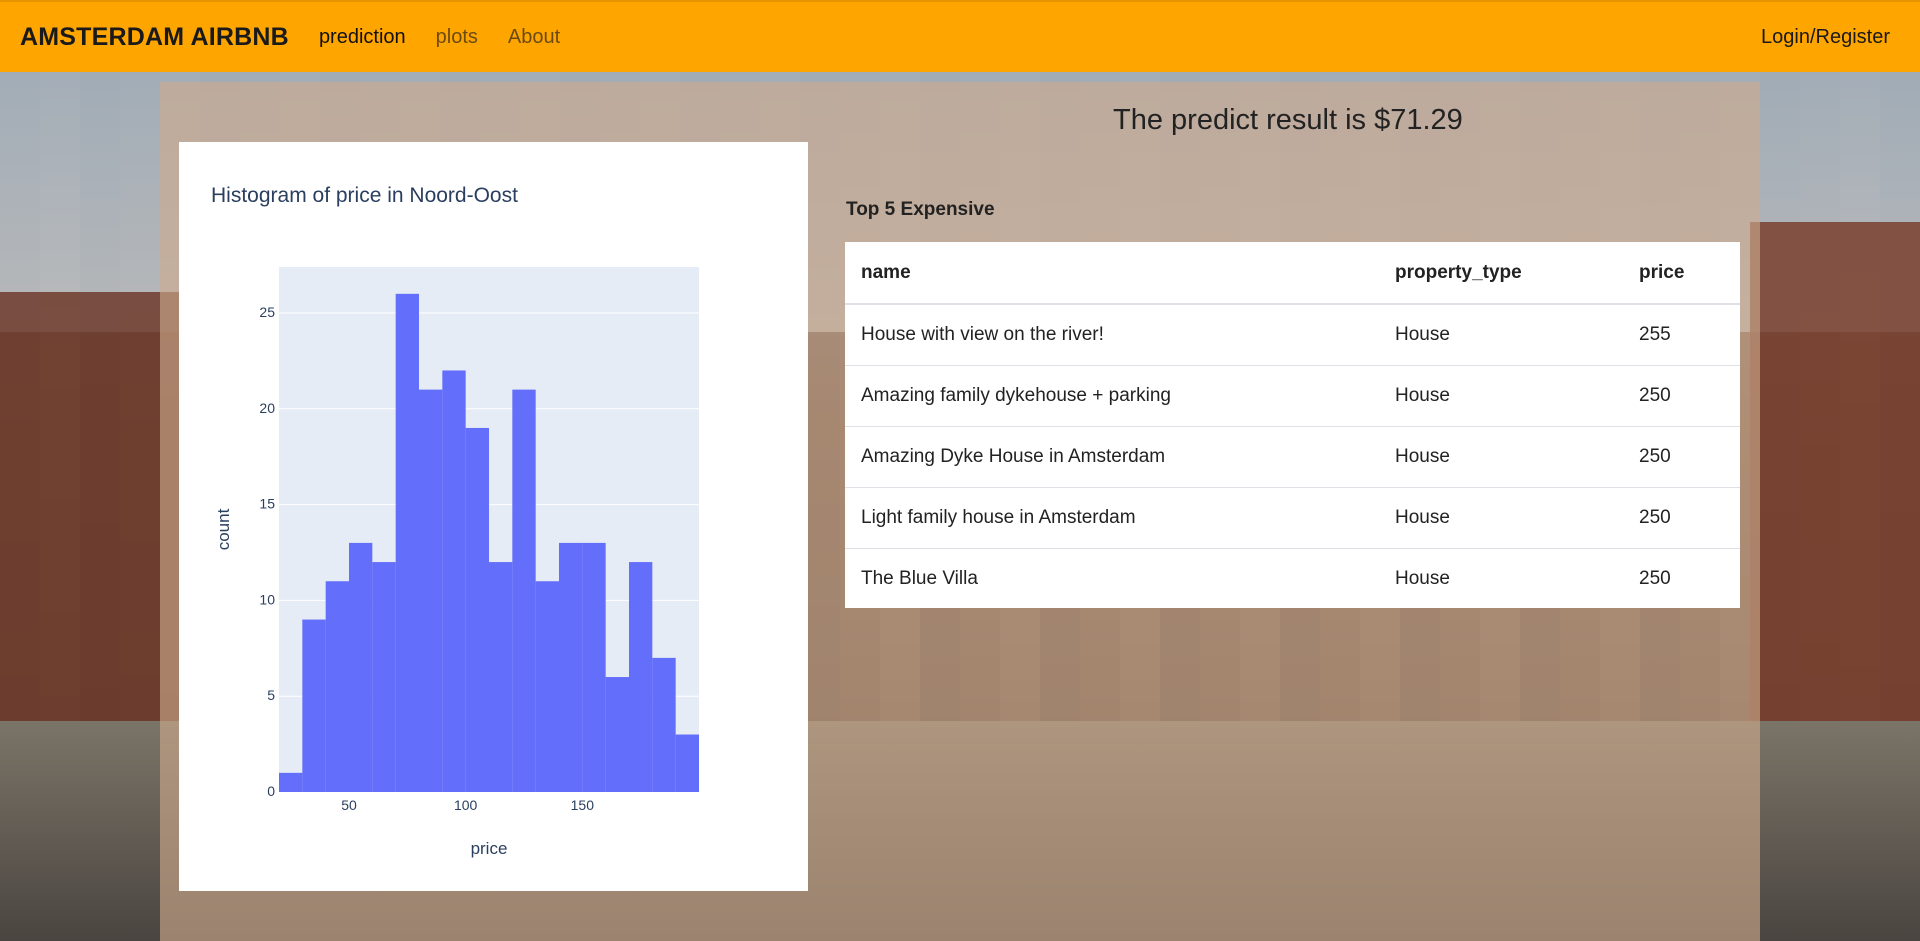  What do you see at coordinates (267, 408) in the screenshot?
I see `y-tick-label: 20` at bounding box center [267, 408].